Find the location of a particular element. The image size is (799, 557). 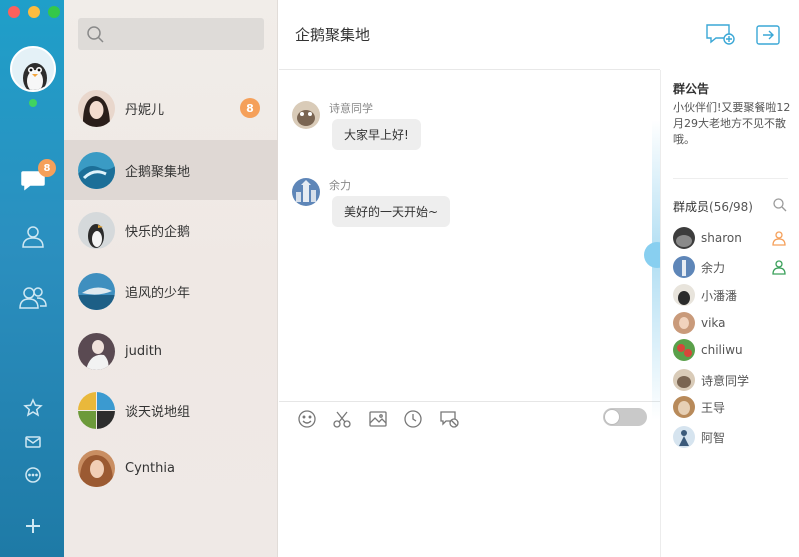

conversation-name: 企鹅聚集地 is located at coordinates (158, 172).